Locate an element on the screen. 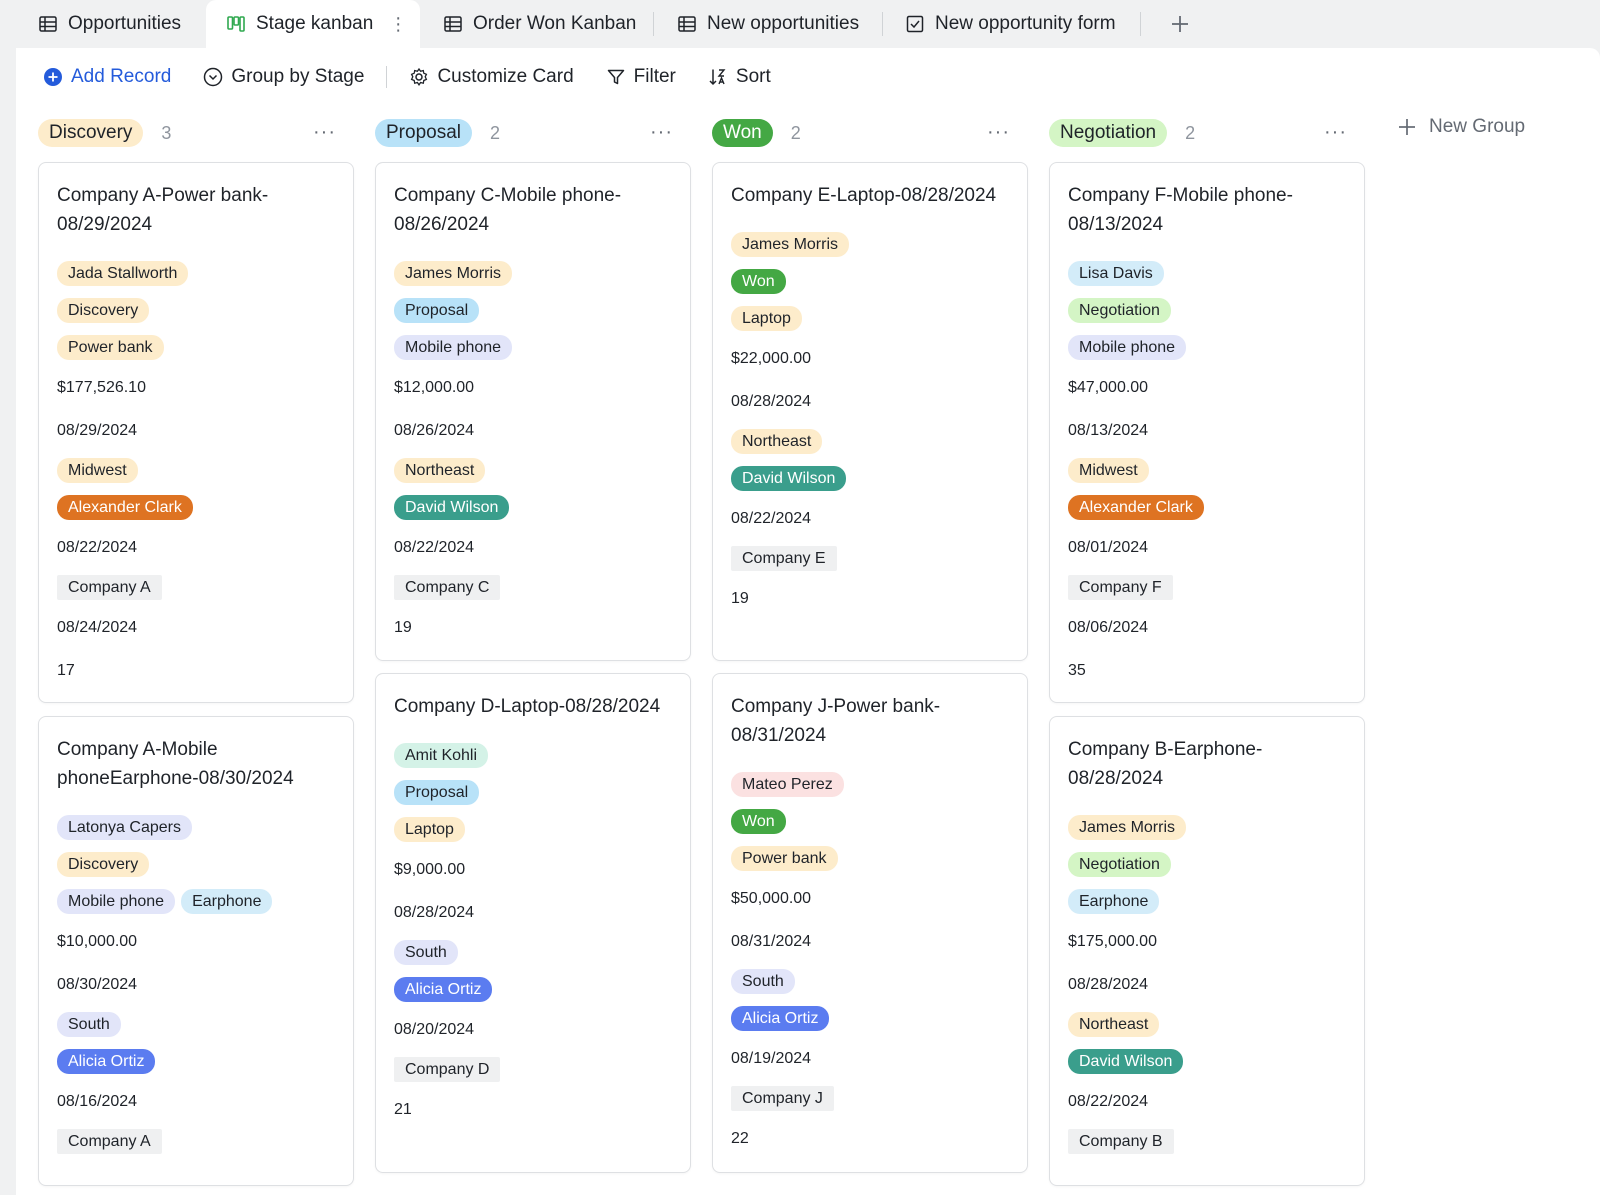 The image size is (1600, 1195). tab-order-won-kanban: Order Won Kanban is located at coordinates (539, 24).